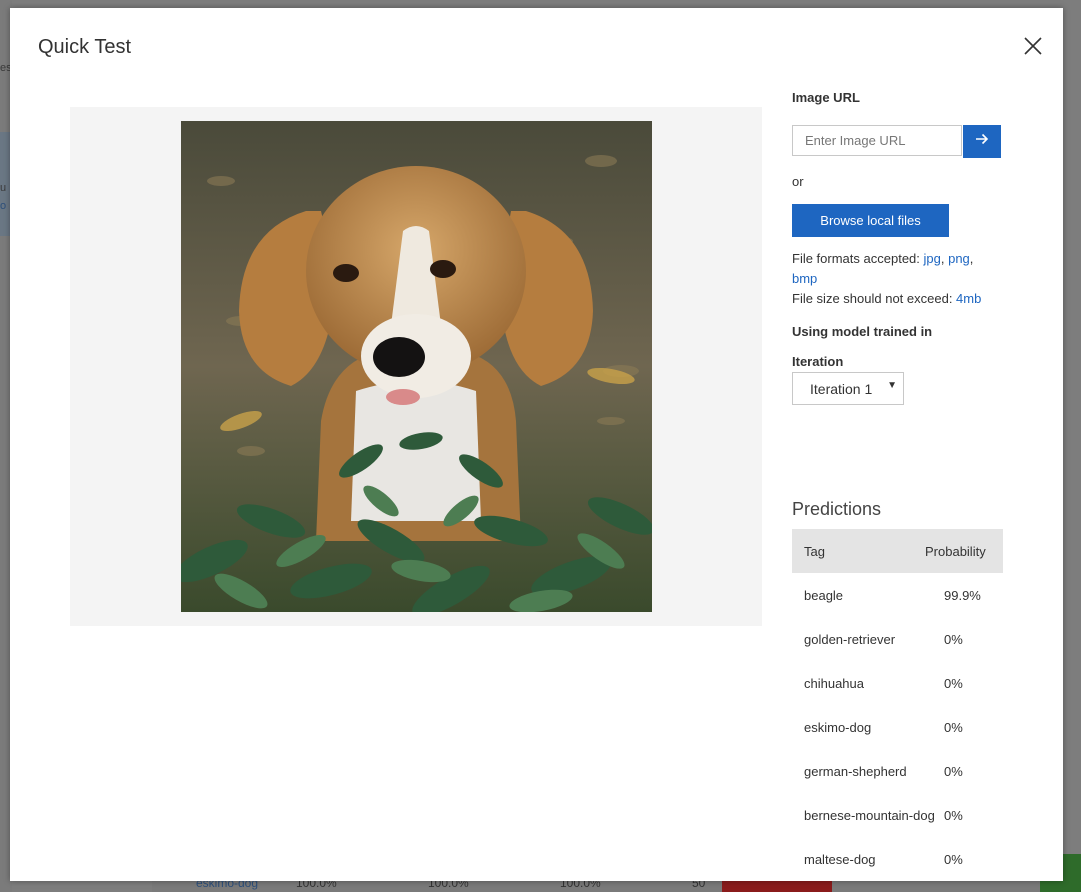 Image resolution: width=1081 pixels, height=892 pixels. I want to click on file-formats-label: File formats accepted:, so click(858, 258).